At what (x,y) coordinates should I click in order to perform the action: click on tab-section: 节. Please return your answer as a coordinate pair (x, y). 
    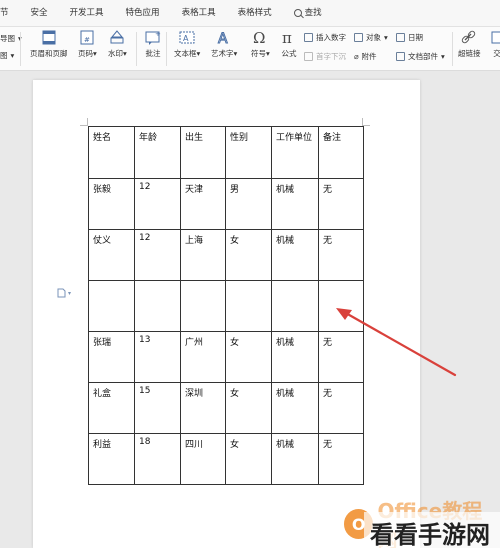
    Looking at the image, I should click on (10, 13).